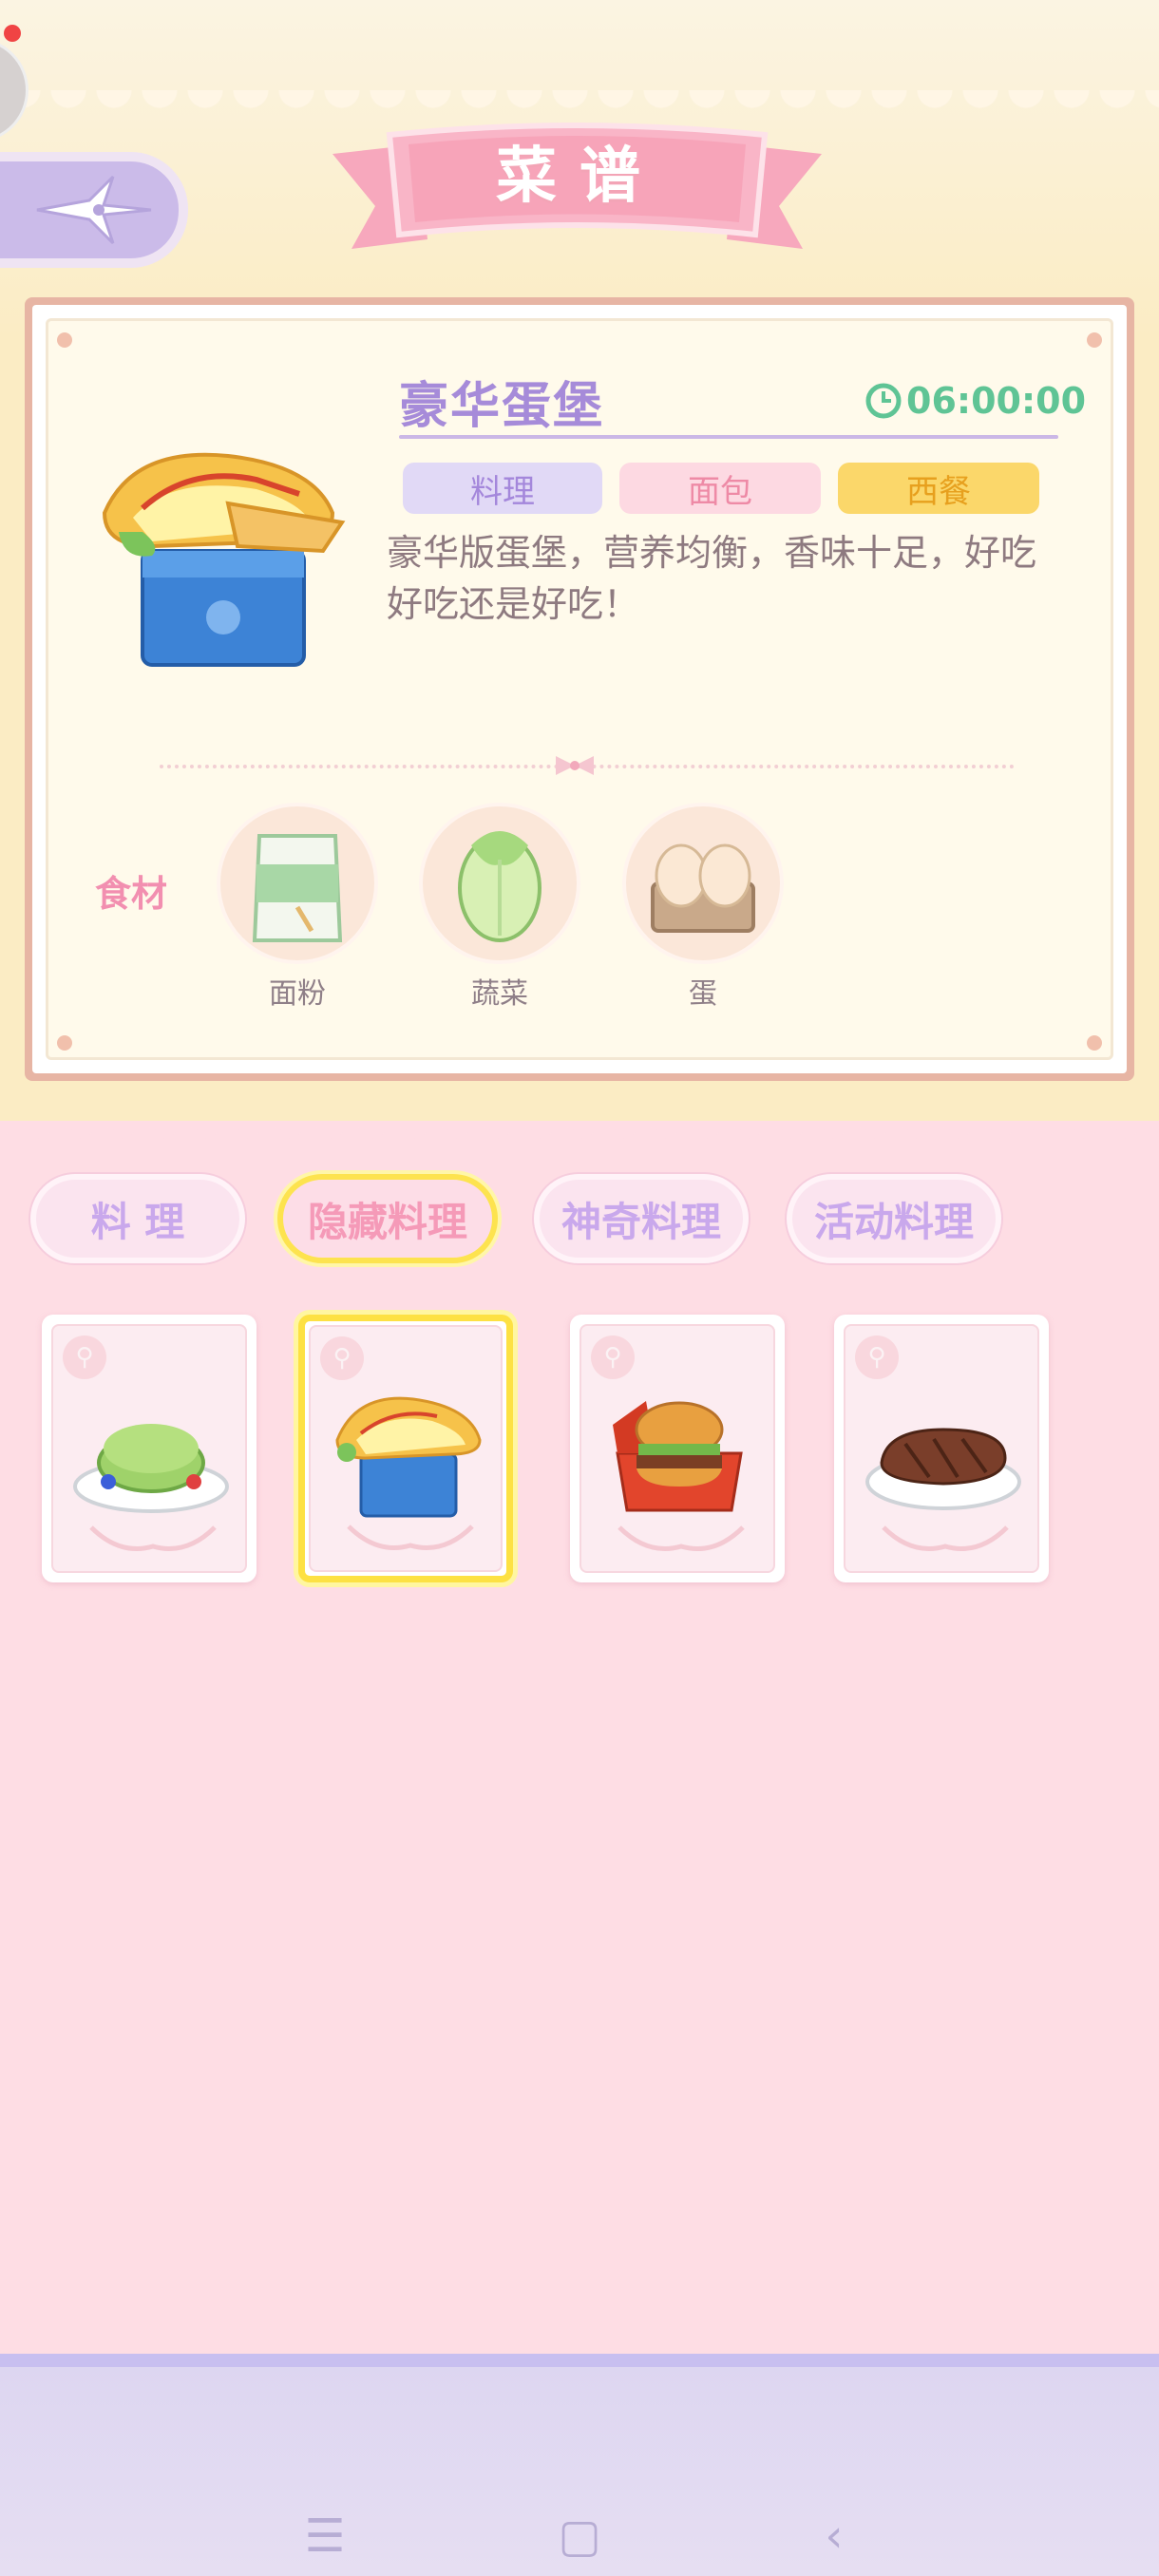 The height and width of the screenshot is (2576, 1159). Describe the element at coordinates (500, 886) in the screenshot. I see `cabbage-icon` at that location.